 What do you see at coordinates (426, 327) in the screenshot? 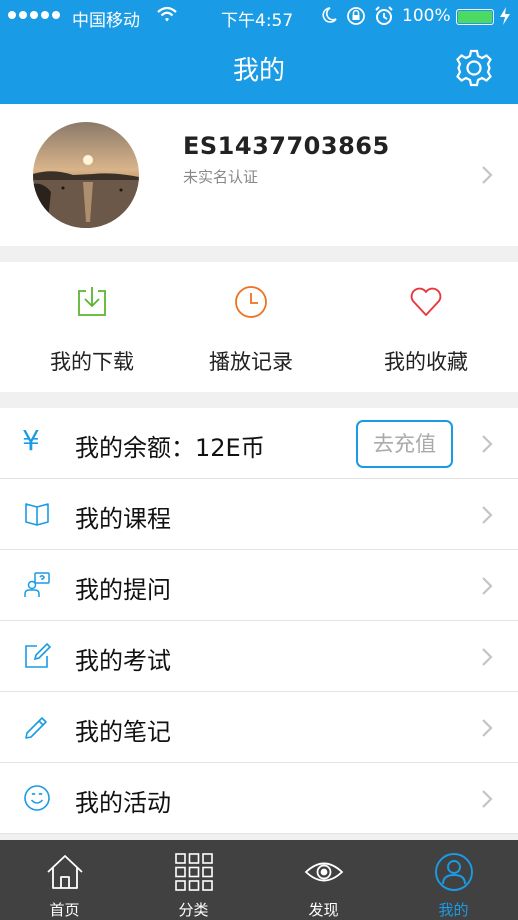
I see `my-favorites-button: 我的收藏` at bounding box center [426, 327].